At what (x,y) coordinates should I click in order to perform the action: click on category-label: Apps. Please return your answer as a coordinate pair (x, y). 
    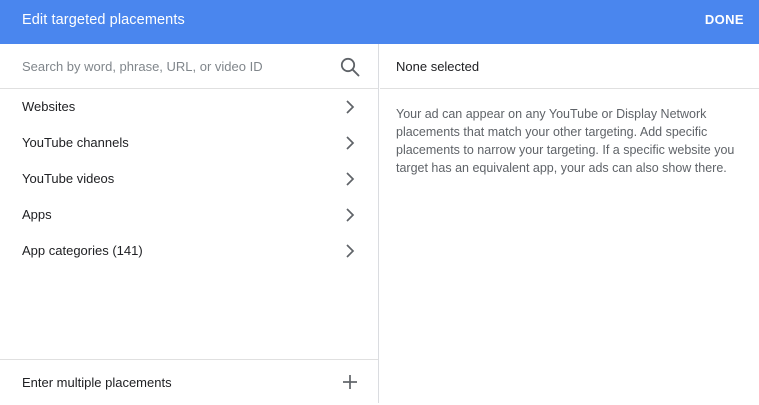
    Looking at the image, I should click on (37, 214).